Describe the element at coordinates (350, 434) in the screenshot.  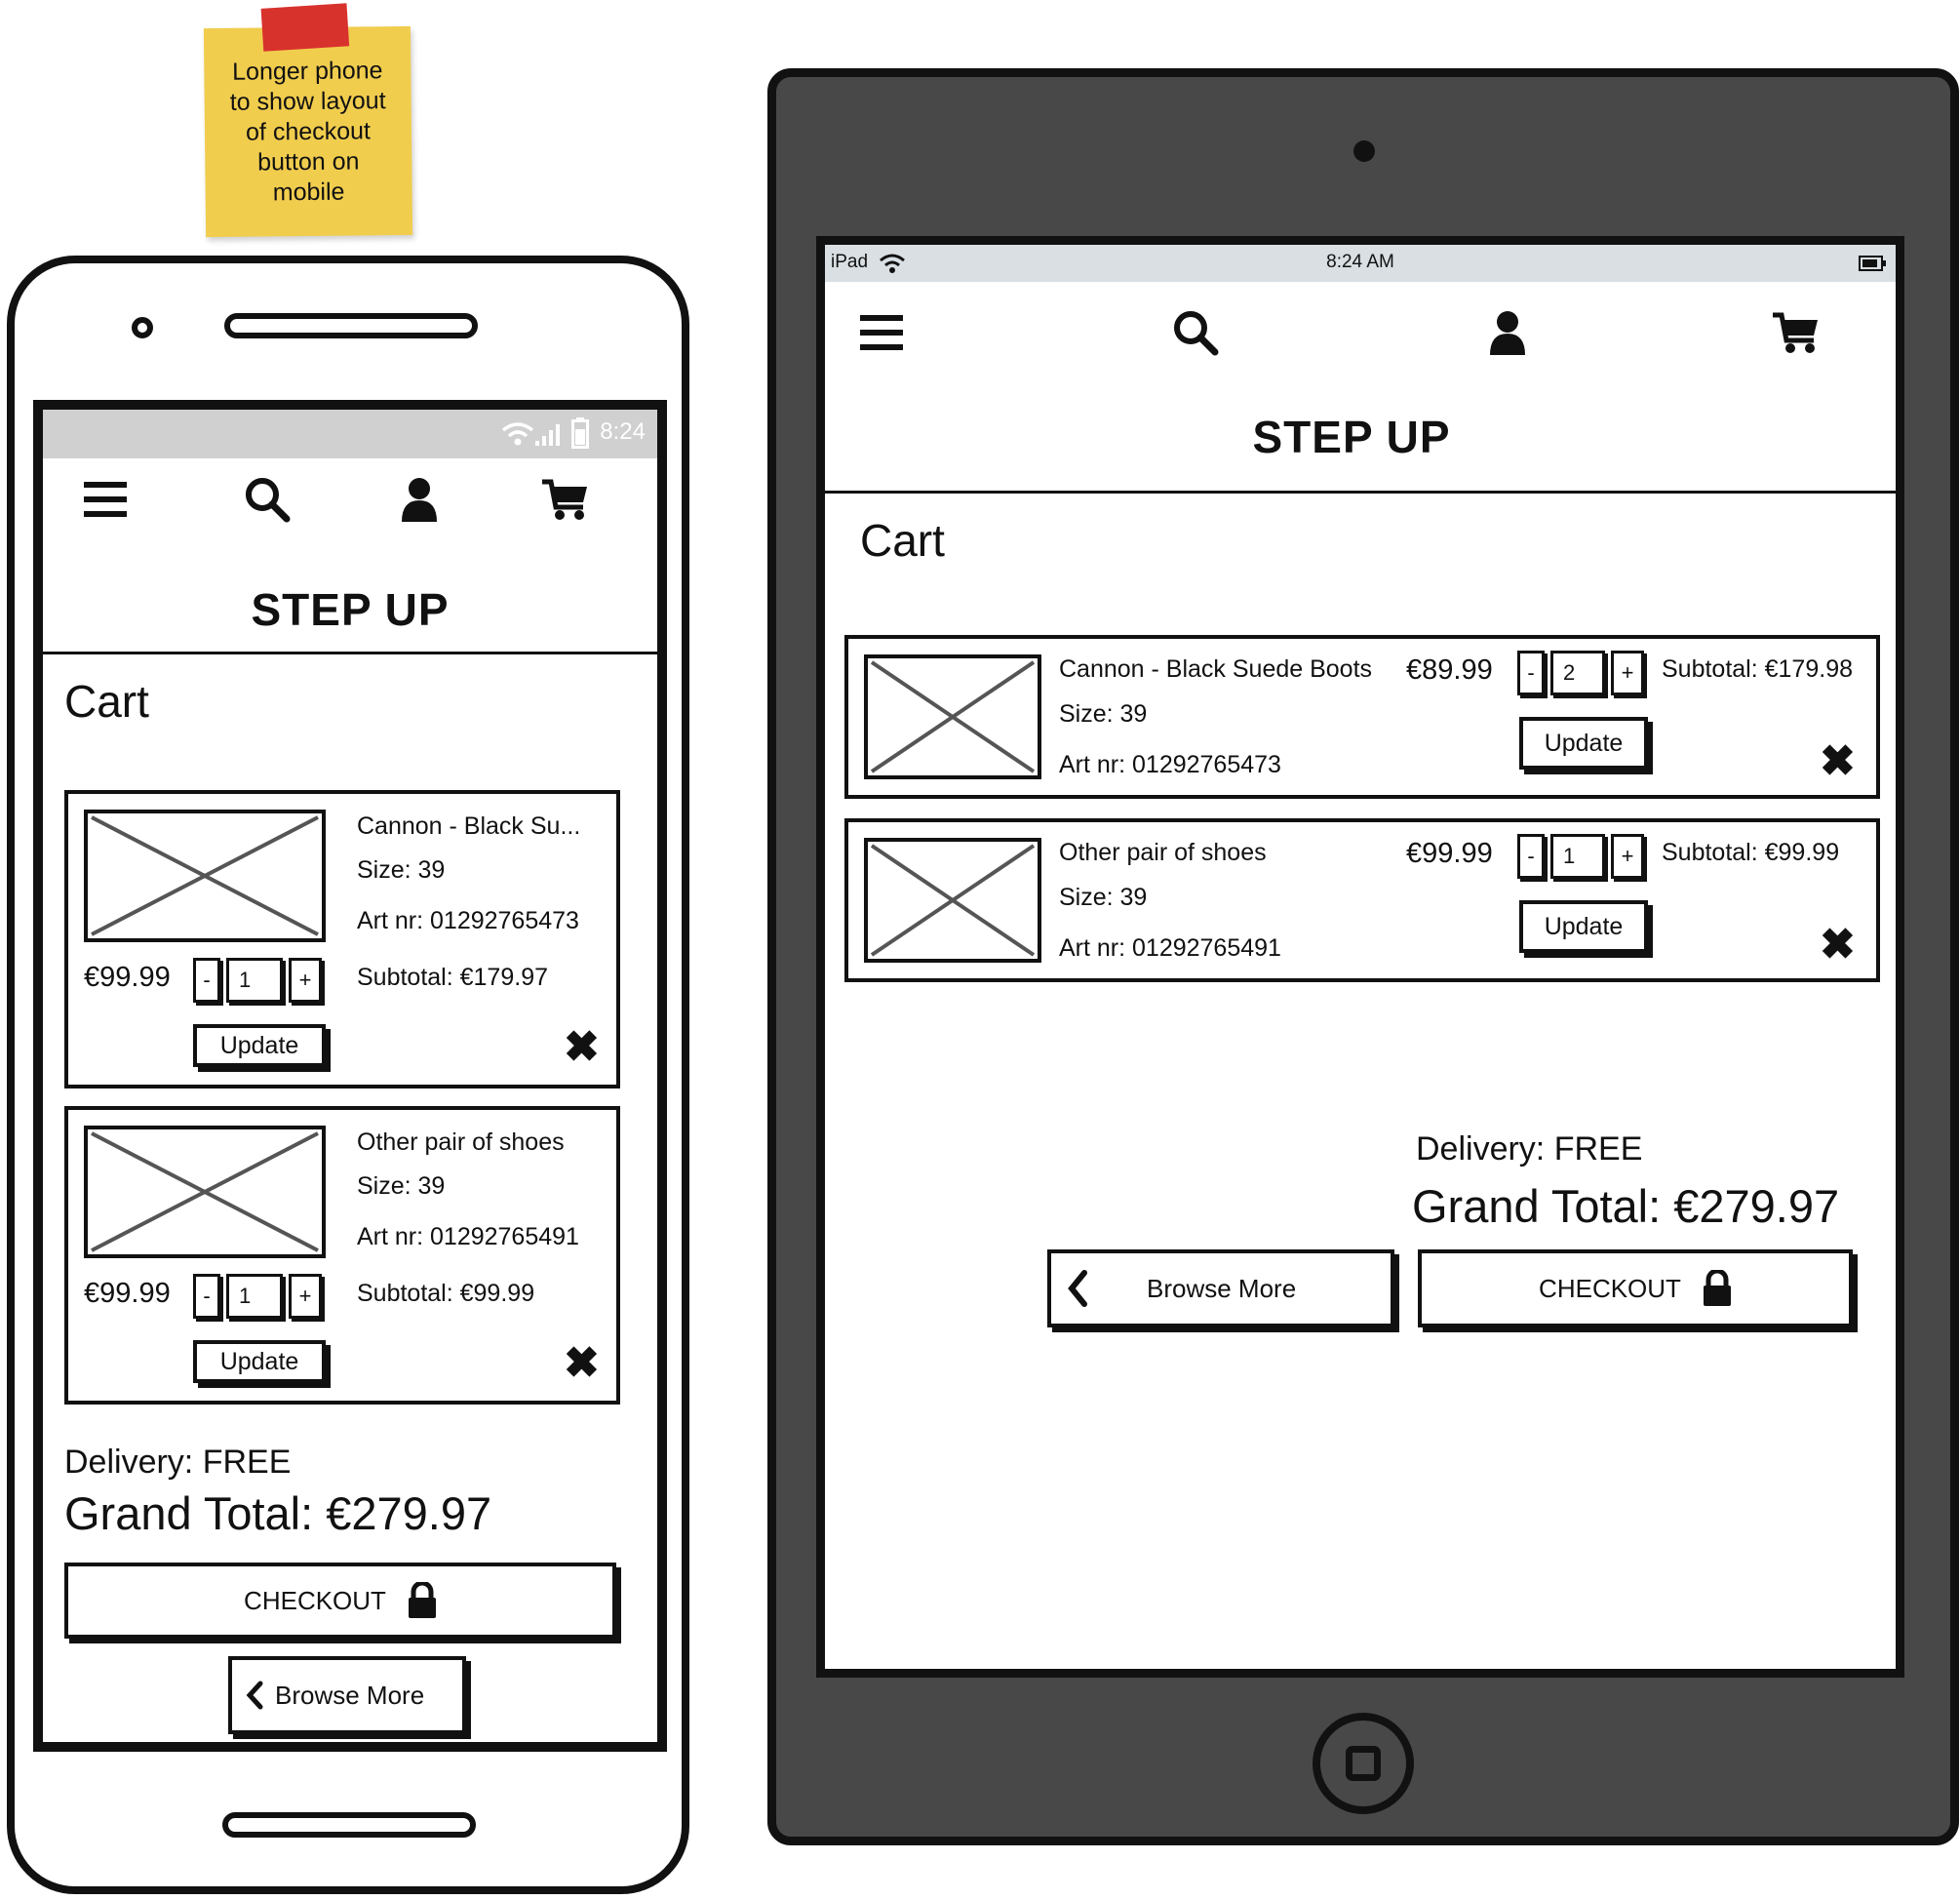
I see `phone-status-bar: 8:24` at that location.